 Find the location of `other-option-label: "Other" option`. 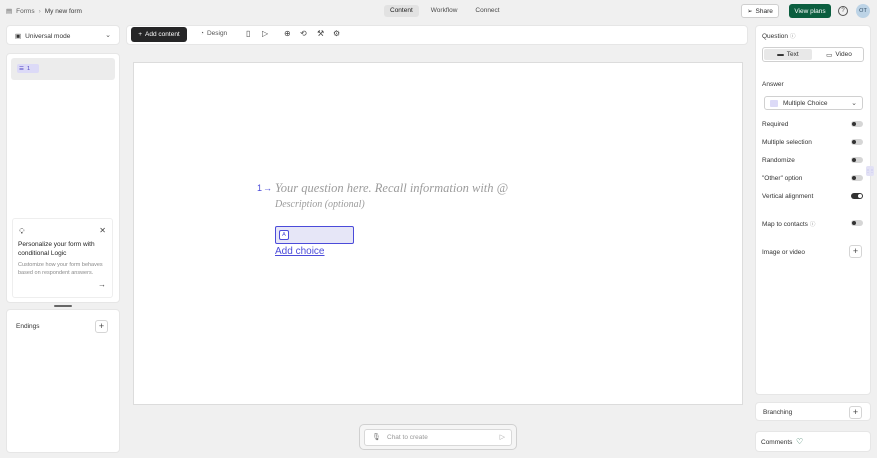

other-option-label: "Other" option is located at coordinates (782, 178).